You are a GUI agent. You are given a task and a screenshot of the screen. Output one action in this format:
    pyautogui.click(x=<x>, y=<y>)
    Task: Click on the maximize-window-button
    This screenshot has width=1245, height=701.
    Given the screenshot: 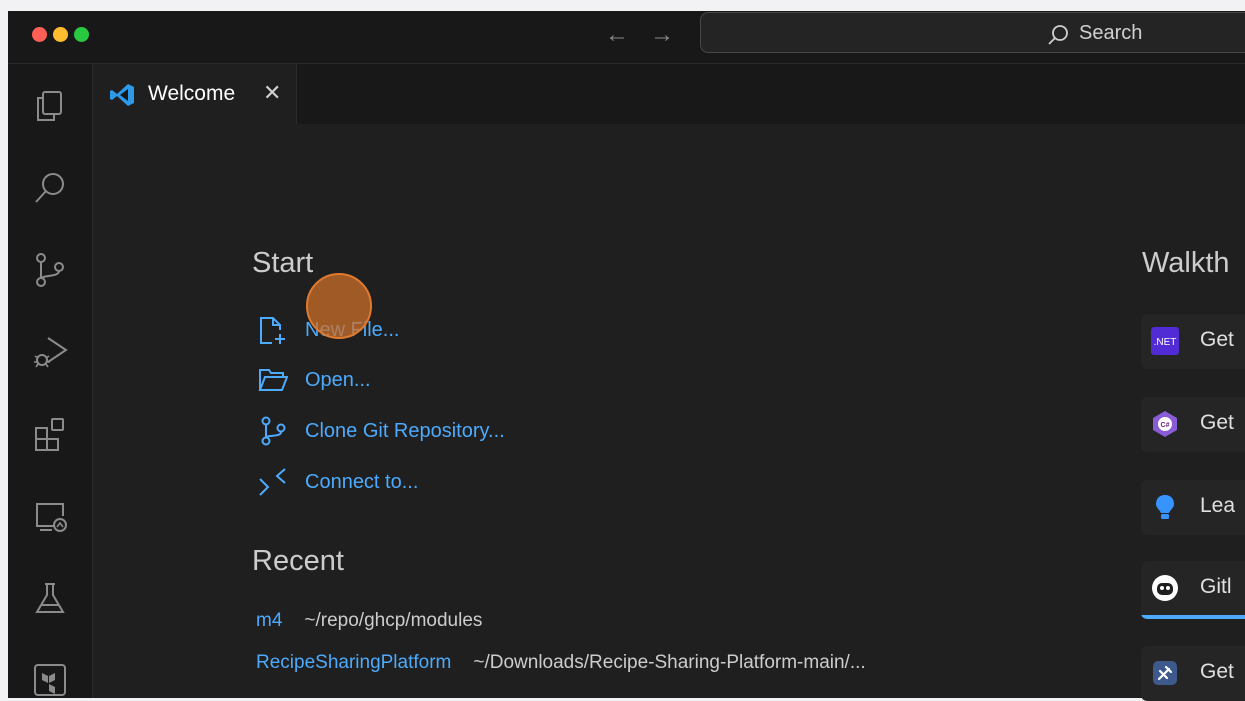 What is the action you would take?
    pyautogui.click(x=81, y=34)
    